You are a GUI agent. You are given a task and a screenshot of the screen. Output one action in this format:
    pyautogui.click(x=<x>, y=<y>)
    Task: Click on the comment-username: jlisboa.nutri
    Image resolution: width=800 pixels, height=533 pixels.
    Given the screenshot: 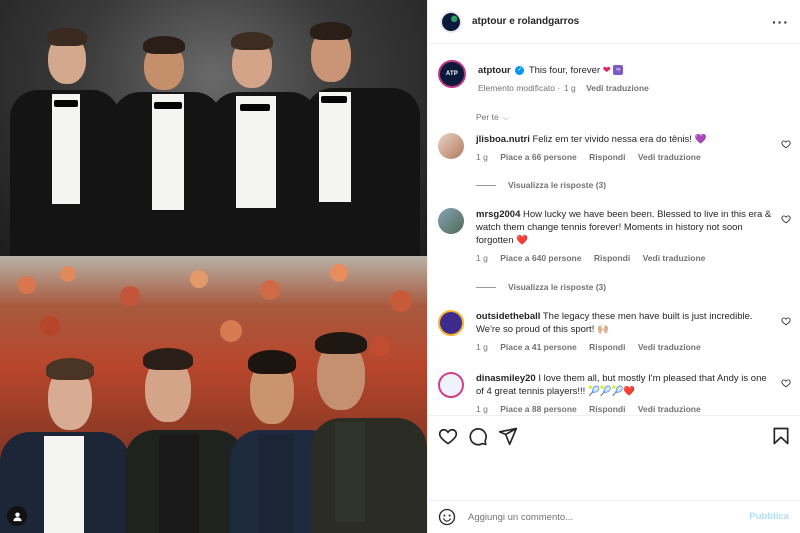 What is the action you would take?
    pyautogui.click(x=503, y=139)
    